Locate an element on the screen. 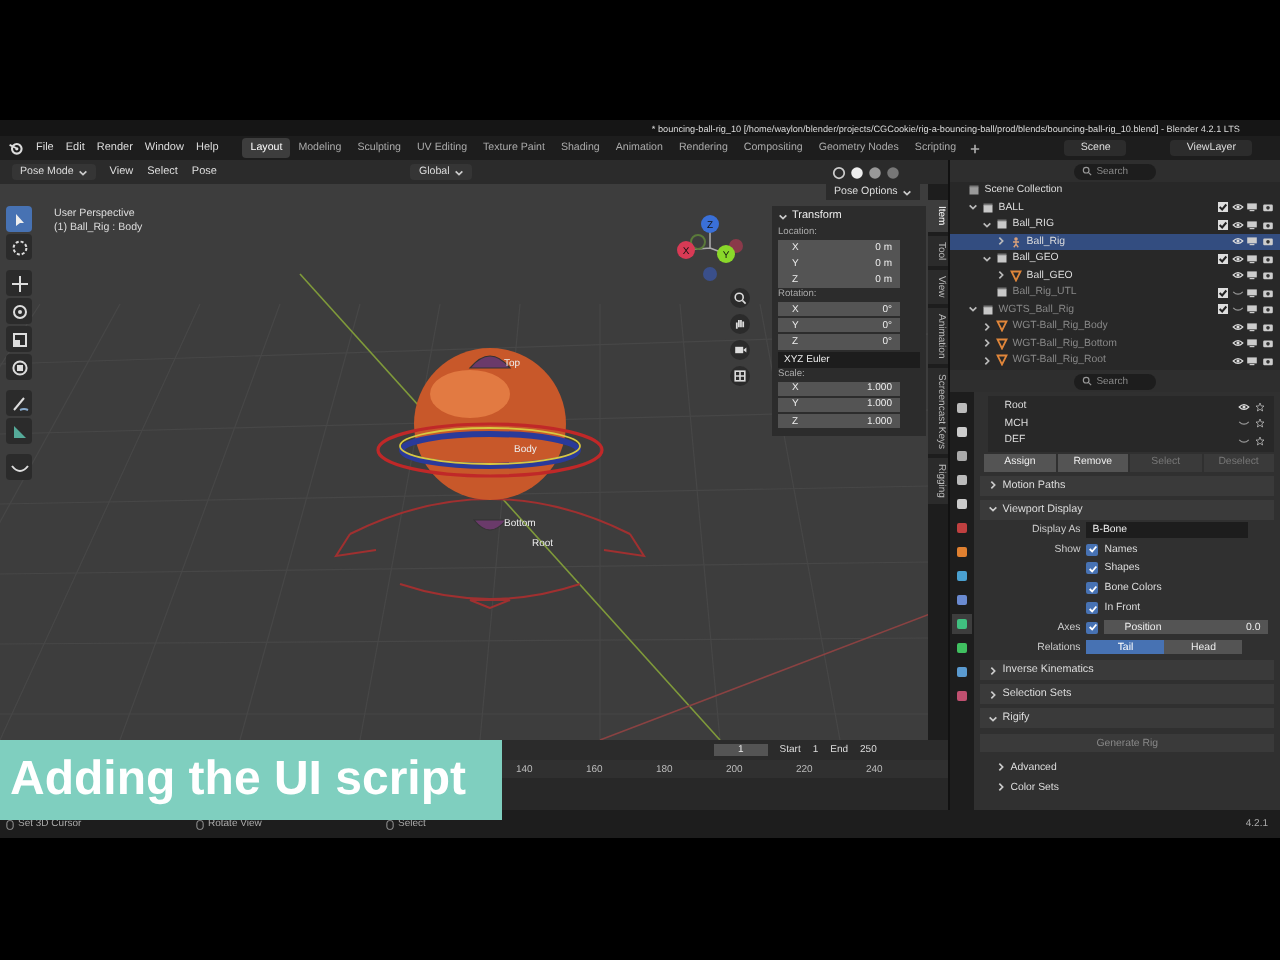  transform-tool-icon is located at coordinates (19, 367).